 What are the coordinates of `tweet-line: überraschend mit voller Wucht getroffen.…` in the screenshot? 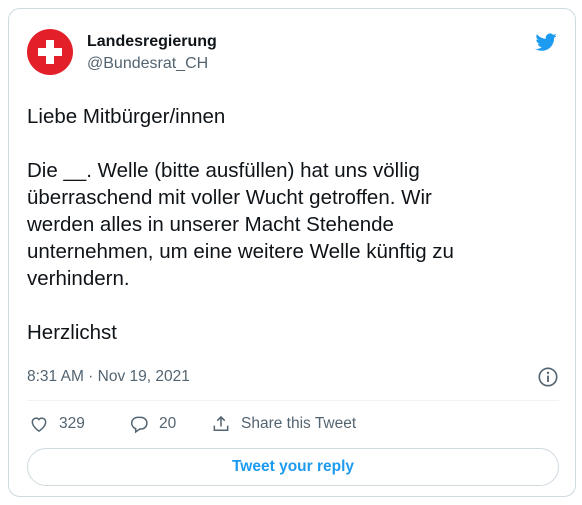 It's located at (229, 197).